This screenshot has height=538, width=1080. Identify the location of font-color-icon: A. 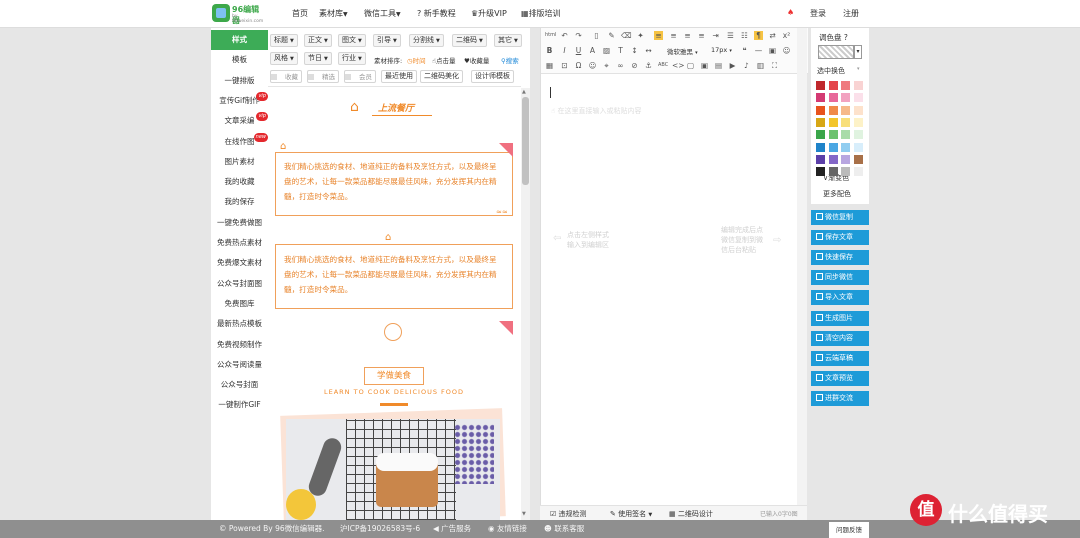
(592, 50).